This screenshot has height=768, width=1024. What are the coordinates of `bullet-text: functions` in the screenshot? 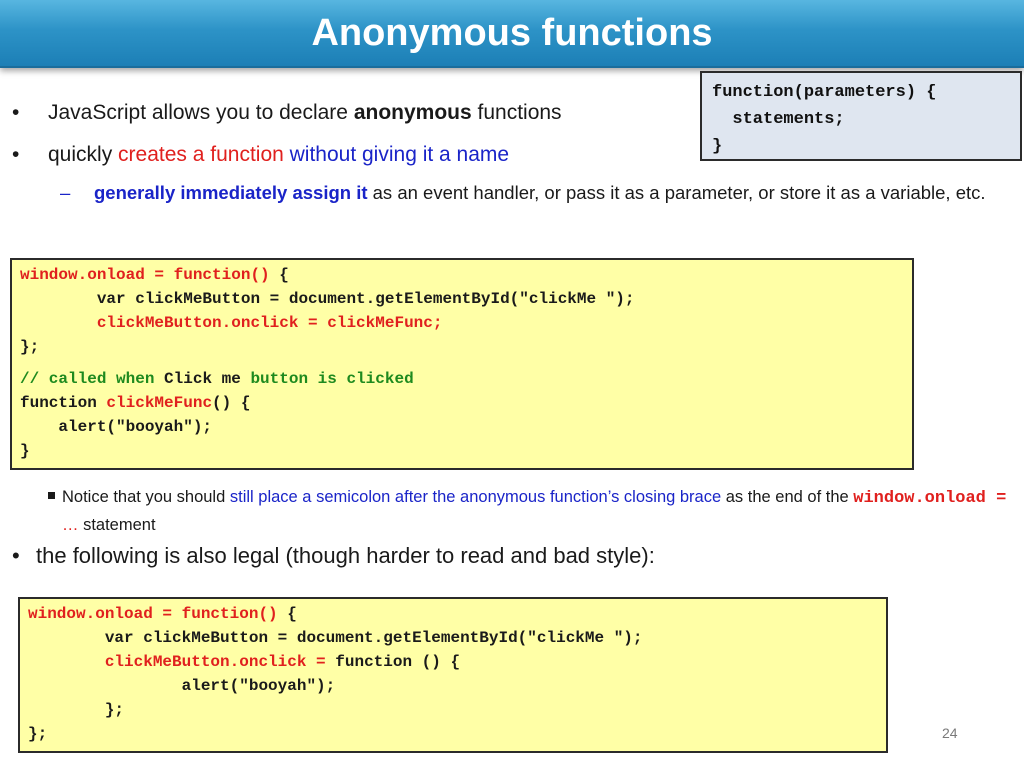 It's located at (516, 112).